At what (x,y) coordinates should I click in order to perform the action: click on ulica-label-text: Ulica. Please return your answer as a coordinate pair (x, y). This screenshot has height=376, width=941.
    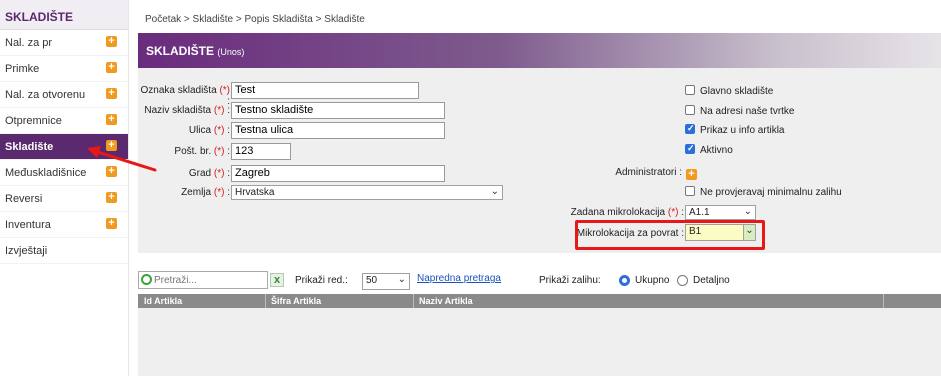
    Looking at the image, I should click on (200, 130).